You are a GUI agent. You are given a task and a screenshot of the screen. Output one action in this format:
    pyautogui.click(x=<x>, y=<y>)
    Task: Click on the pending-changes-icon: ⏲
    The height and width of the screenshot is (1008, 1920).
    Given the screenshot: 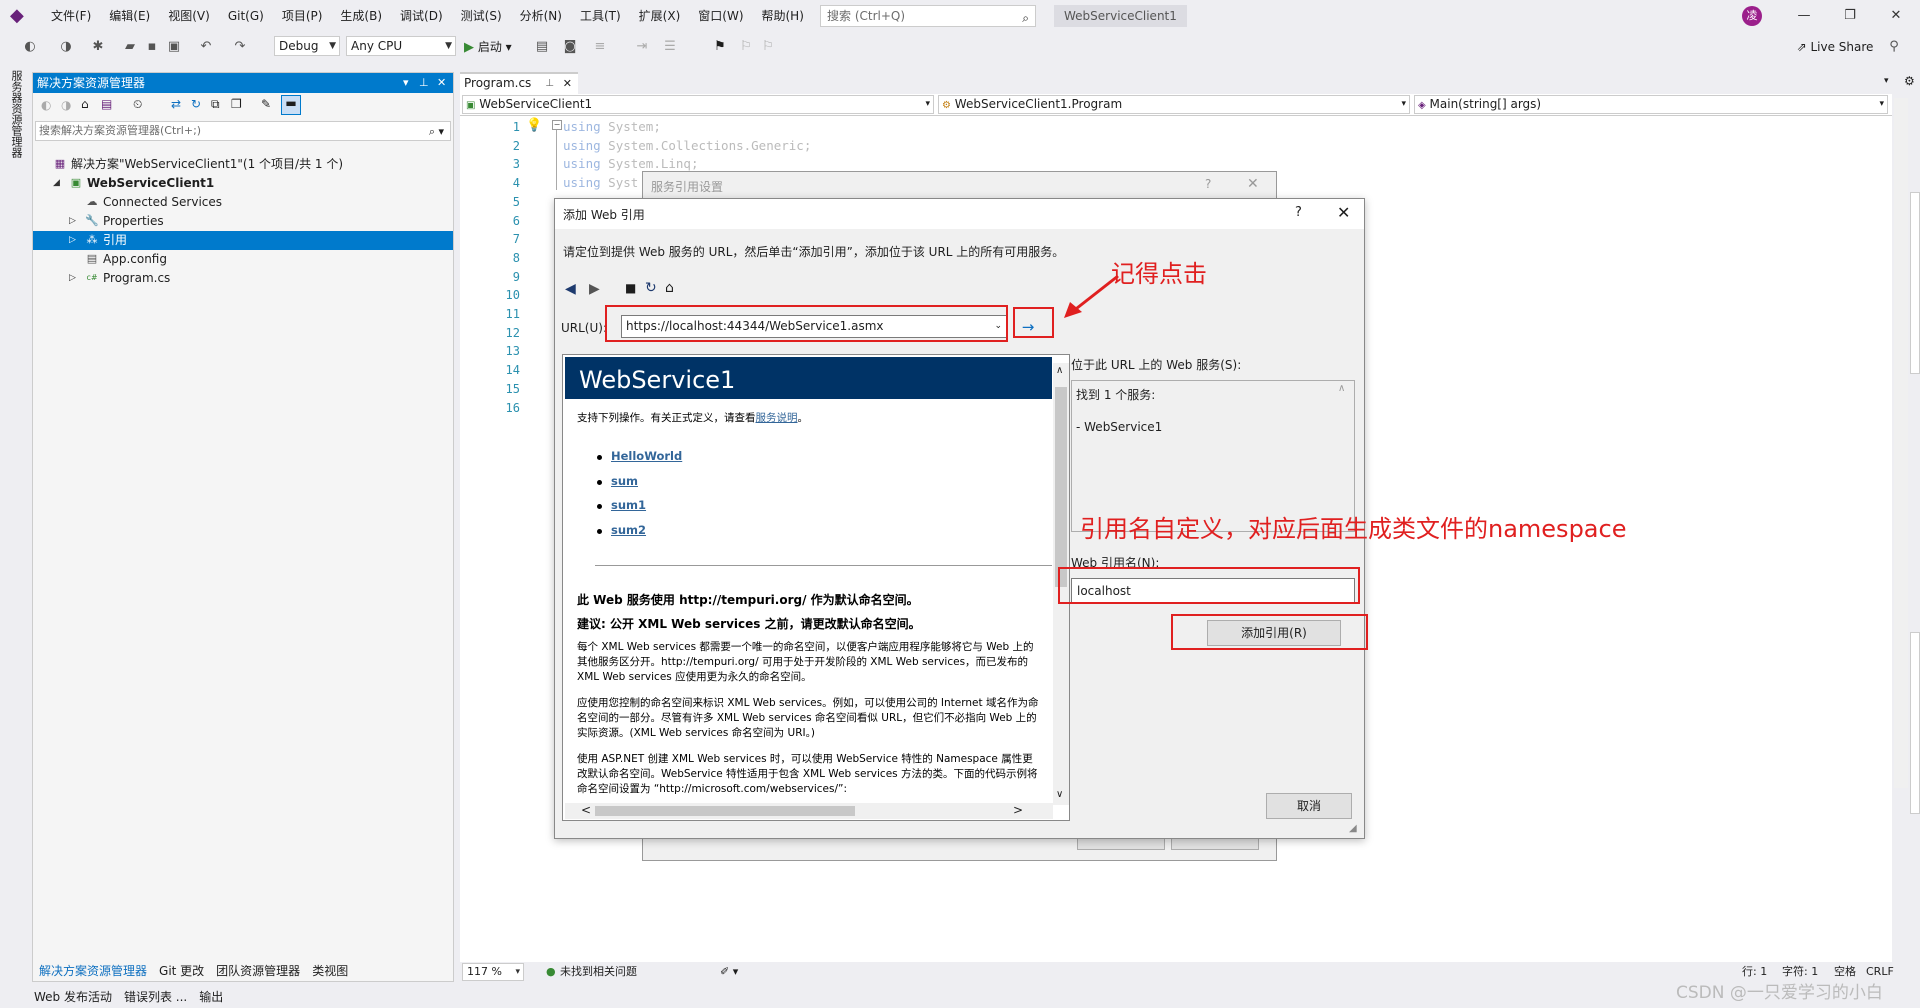 What is the action you would take?
    pyautogui.click(x=137, y=104)
    